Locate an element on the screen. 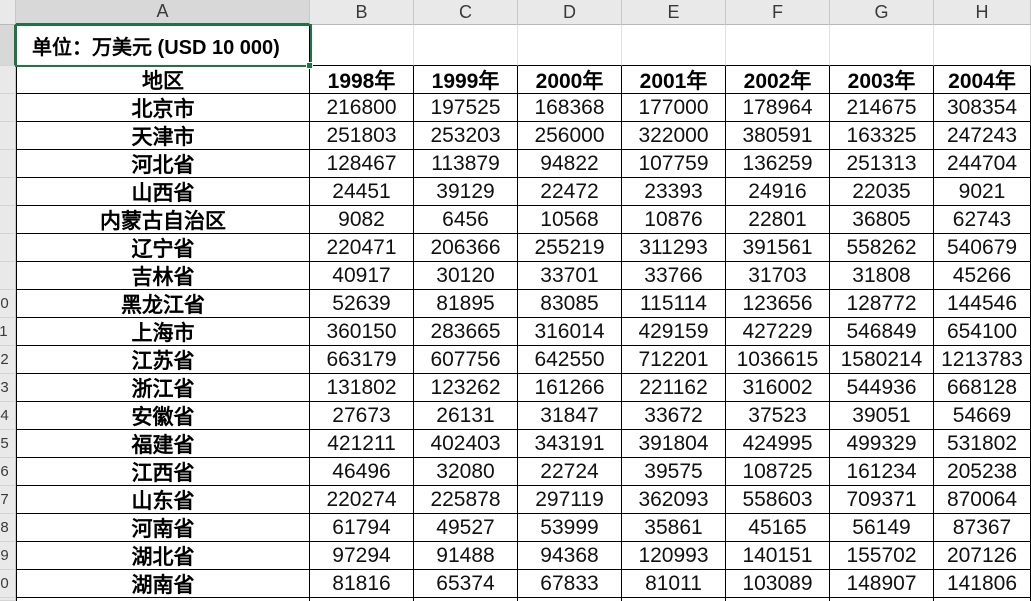 This screenshot has width=1031, height=601. value-cell: 65374 is located at coordinates (466, 584).